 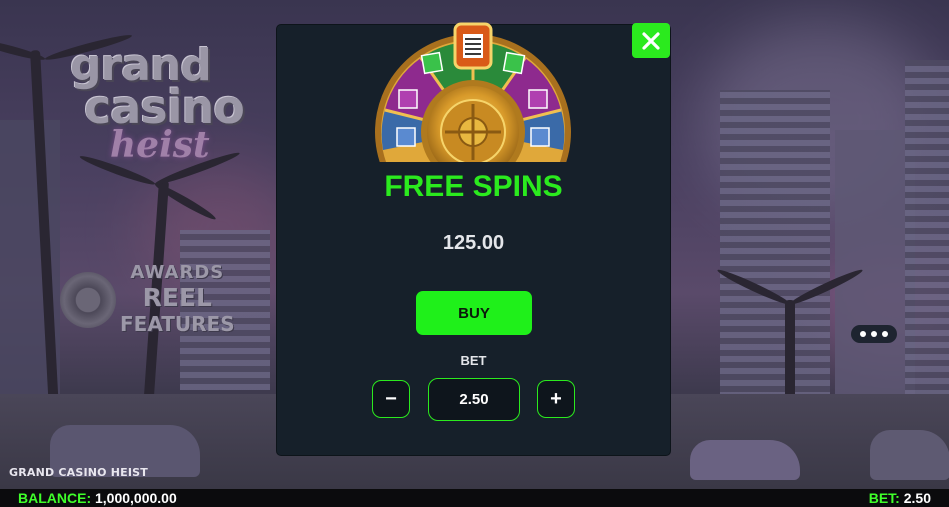 I want to click on game-title-label: GRAND CASINO HEIST, so click(x=79, y=472).